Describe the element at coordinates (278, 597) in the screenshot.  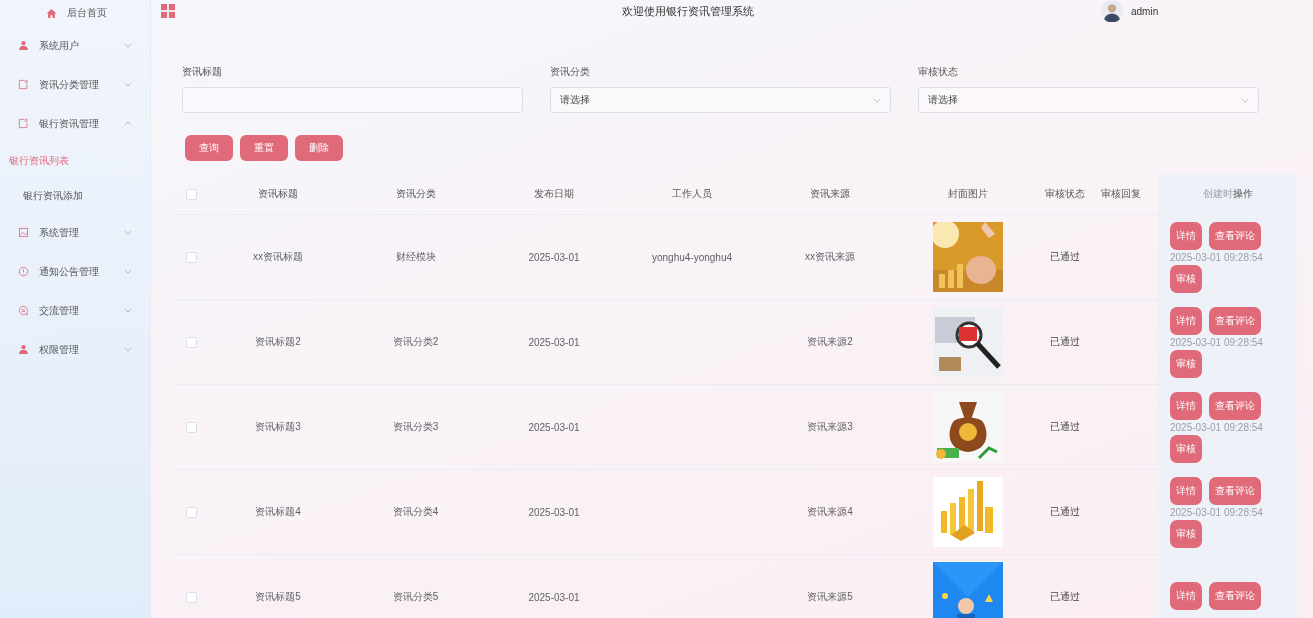
I see `table-cell: 资讯标题5` at that location.